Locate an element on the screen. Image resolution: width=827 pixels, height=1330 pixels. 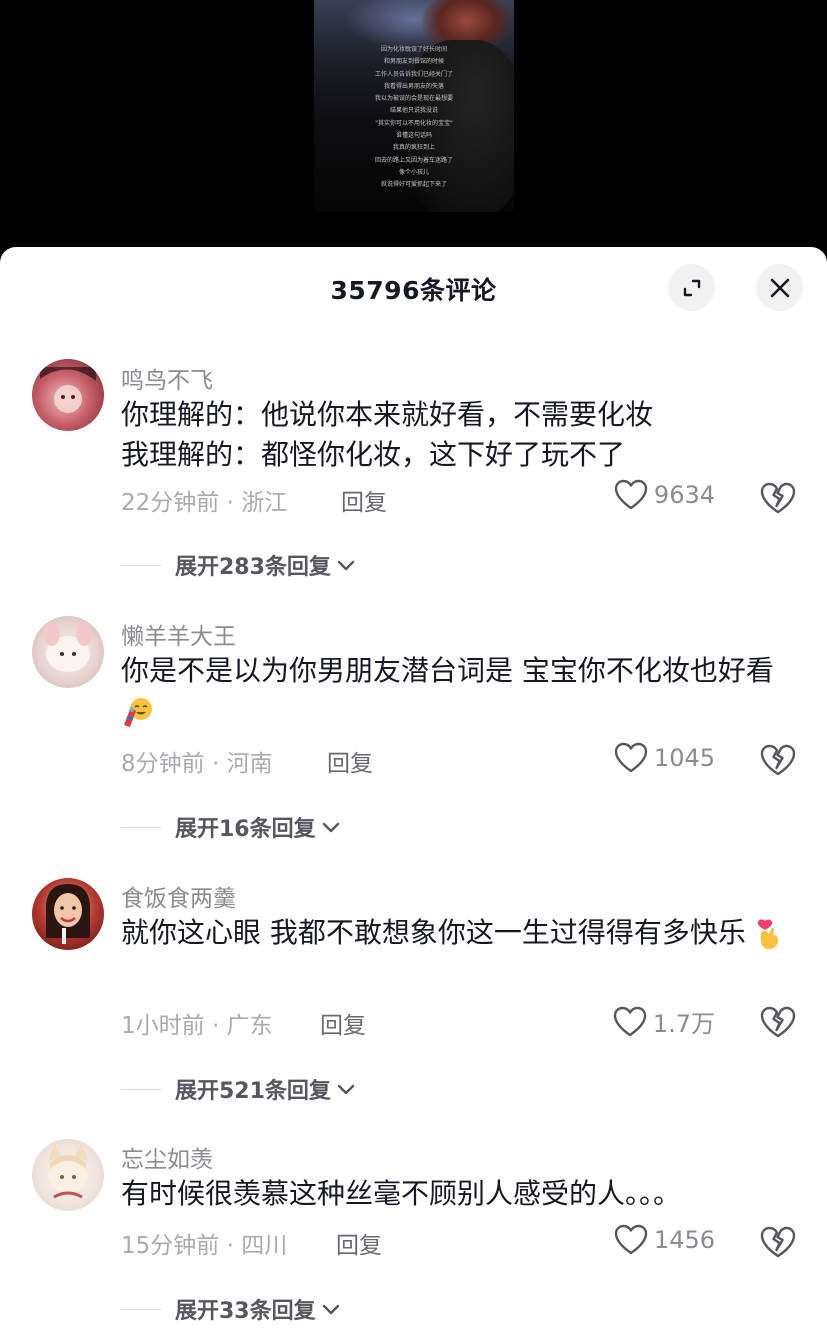
close-sheet-button is located at coordinates (779, 287).